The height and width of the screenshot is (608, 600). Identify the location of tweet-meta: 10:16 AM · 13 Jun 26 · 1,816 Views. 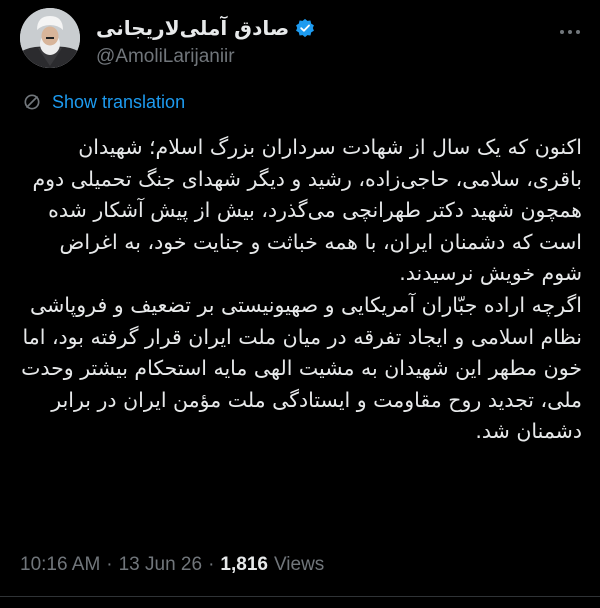
(172, 565).